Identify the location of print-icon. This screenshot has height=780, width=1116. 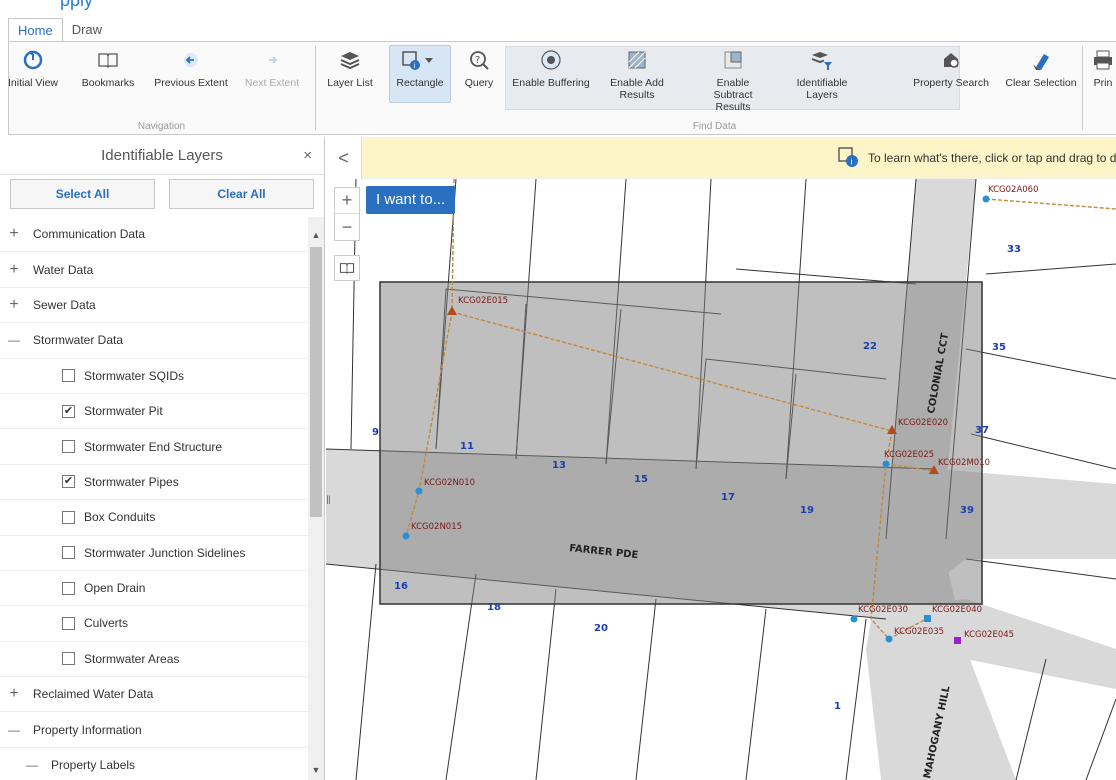
(1103, 60).